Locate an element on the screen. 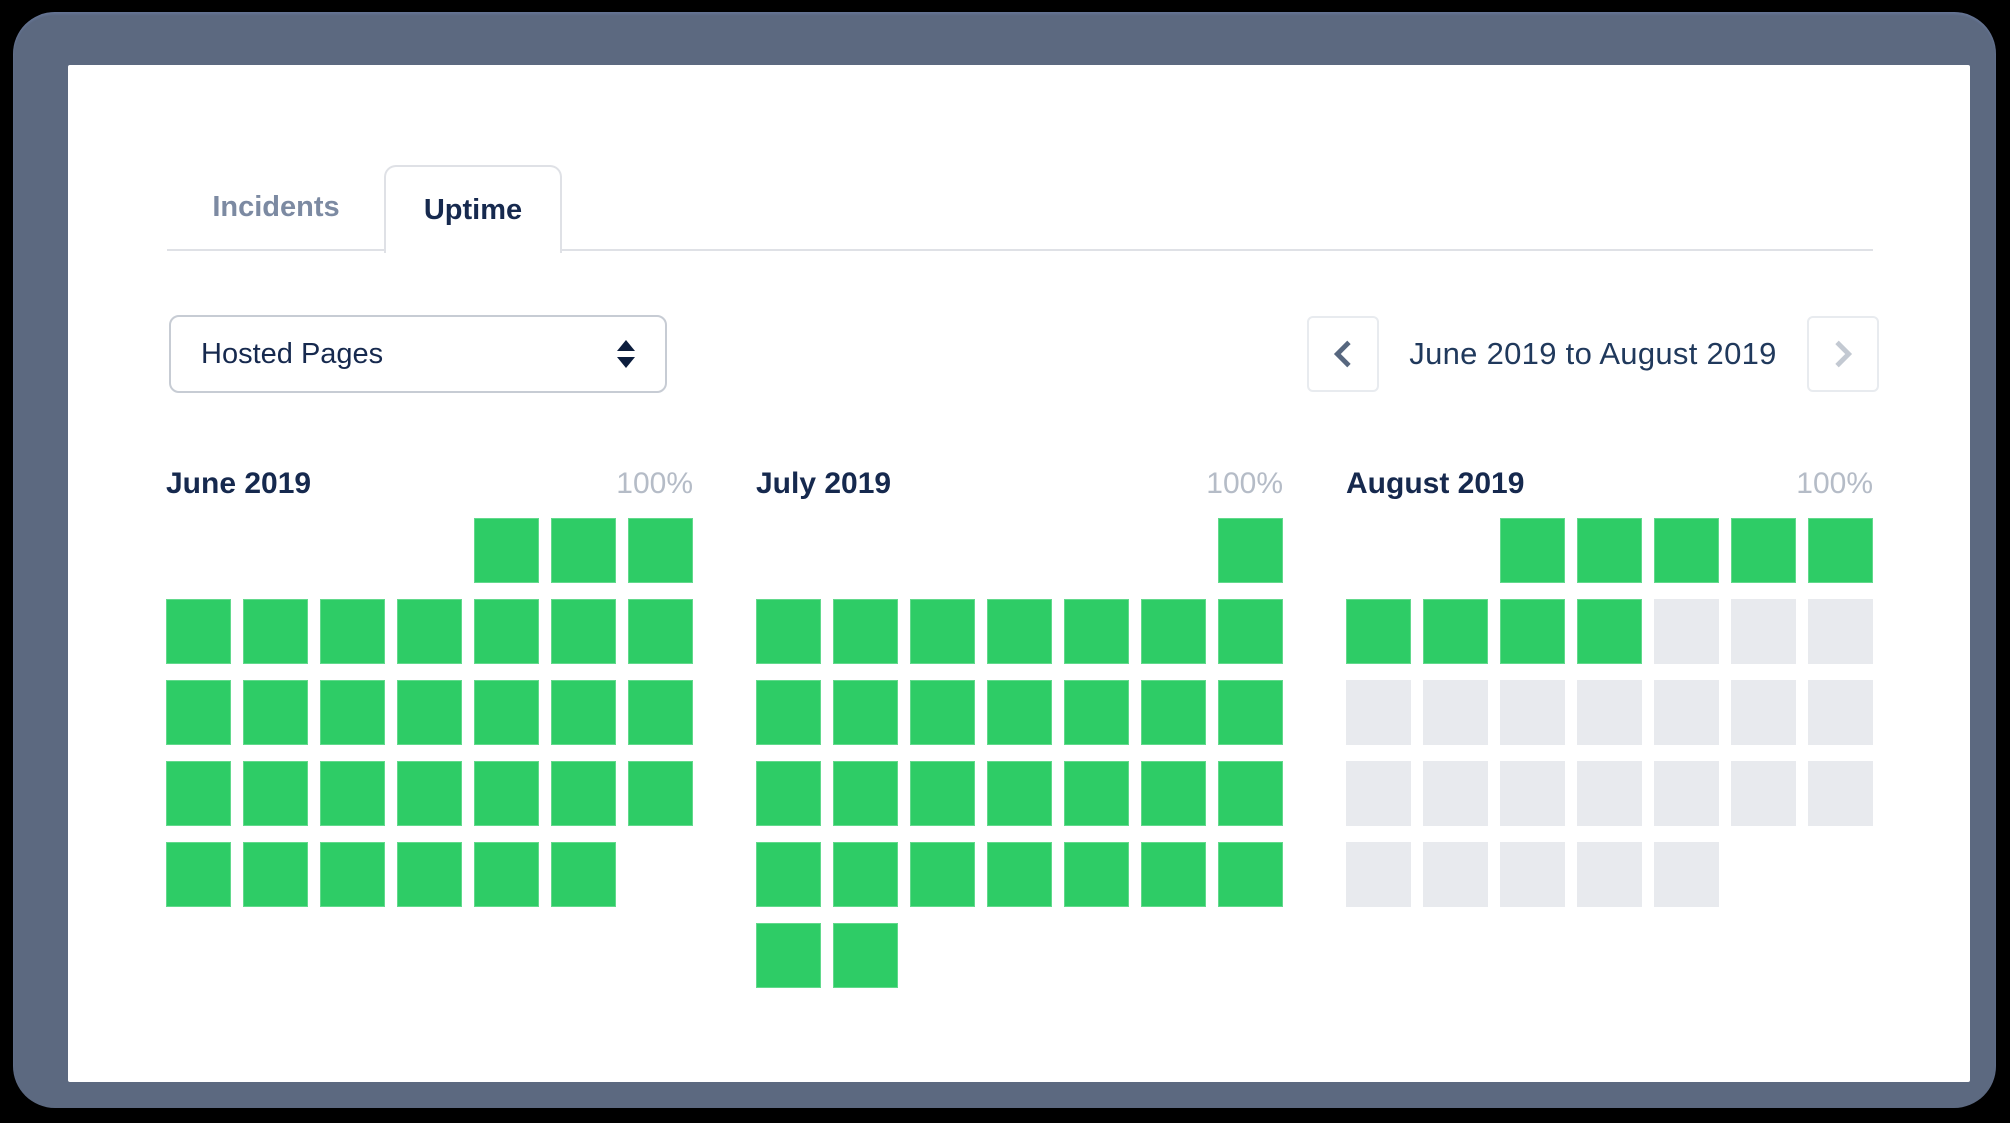  tab-incidents: Incidents is located at coordinates (276, 207).